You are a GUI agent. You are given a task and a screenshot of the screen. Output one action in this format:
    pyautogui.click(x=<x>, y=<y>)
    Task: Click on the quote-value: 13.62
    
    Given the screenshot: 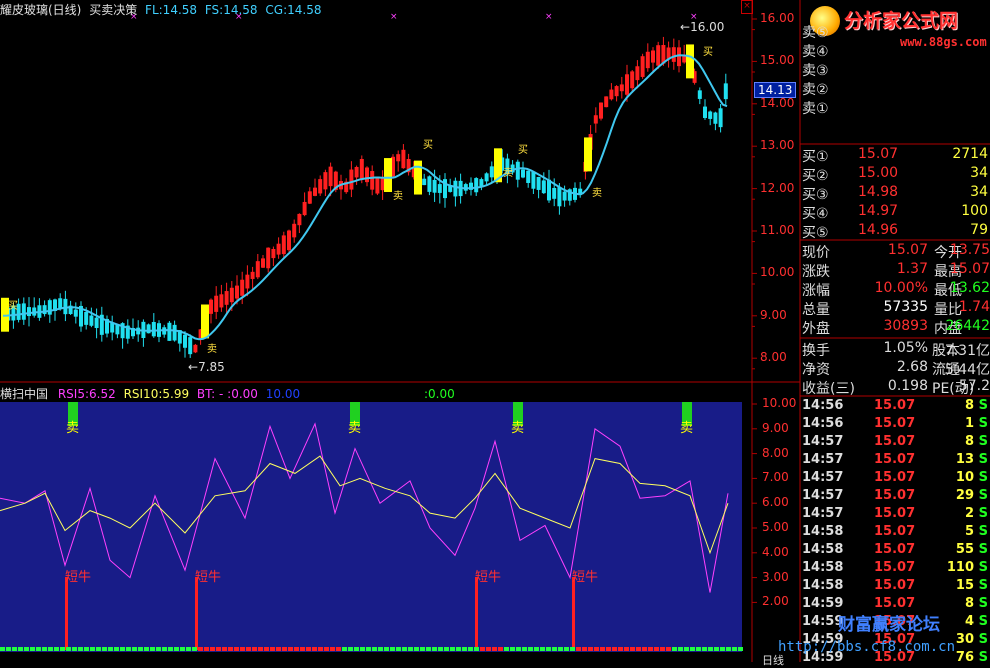 What is the action you would take?
    pyautogui.click(x=969, y=288)
    